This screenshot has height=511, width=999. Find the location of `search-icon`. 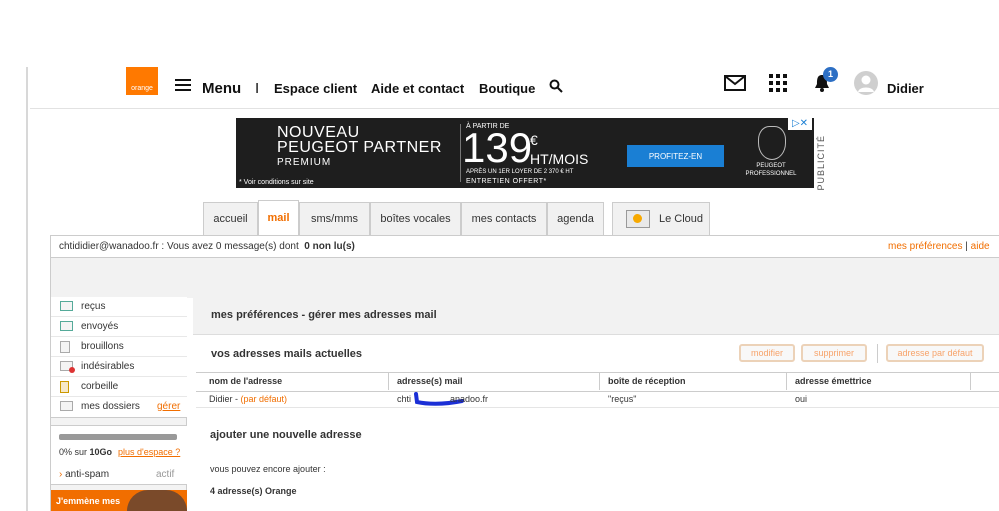

search-icon is located at coordinates (556, 86).